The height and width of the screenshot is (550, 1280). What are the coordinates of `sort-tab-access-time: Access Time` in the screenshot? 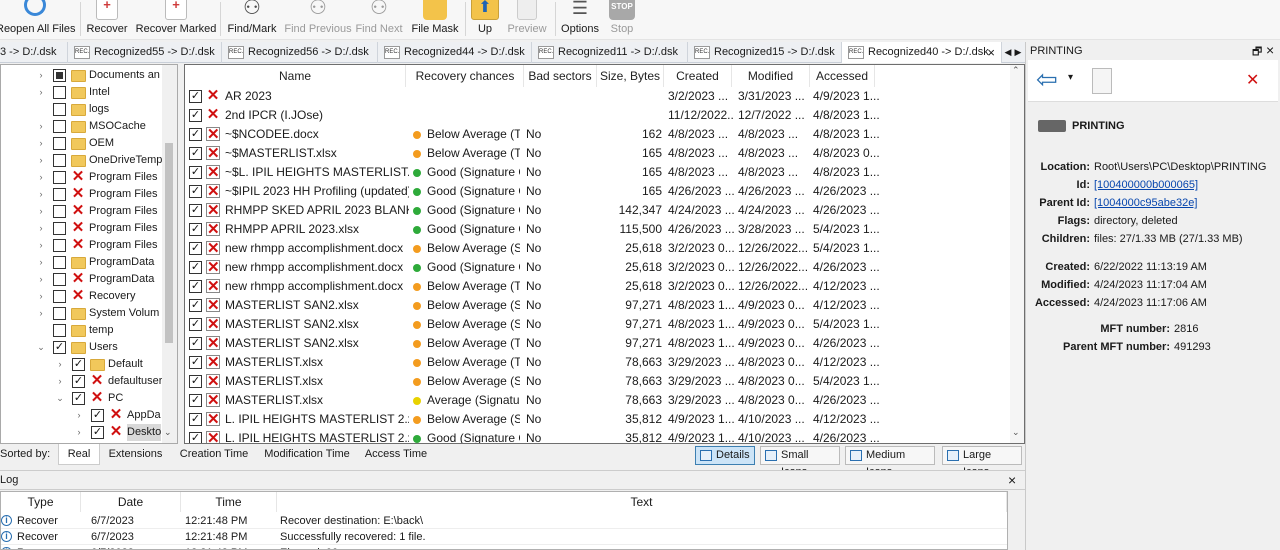 It's located at (396, 454).